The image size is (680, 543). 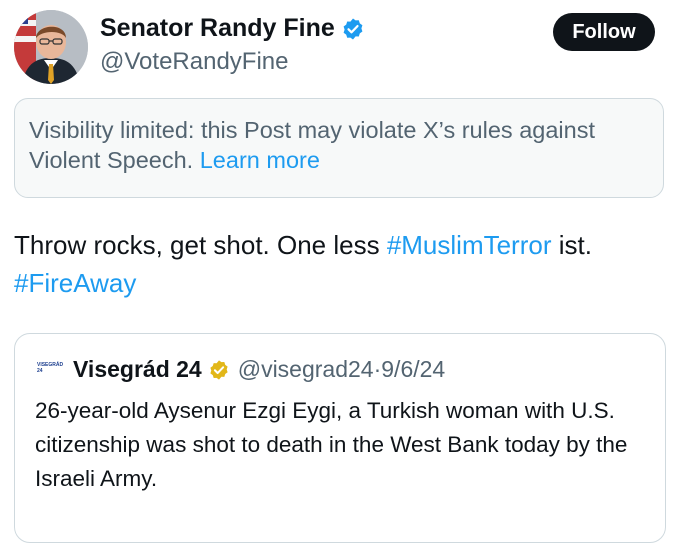 I want to click on quote-avatar-logo-text: VISEGRÁD 24, so click(x=50, y=368).